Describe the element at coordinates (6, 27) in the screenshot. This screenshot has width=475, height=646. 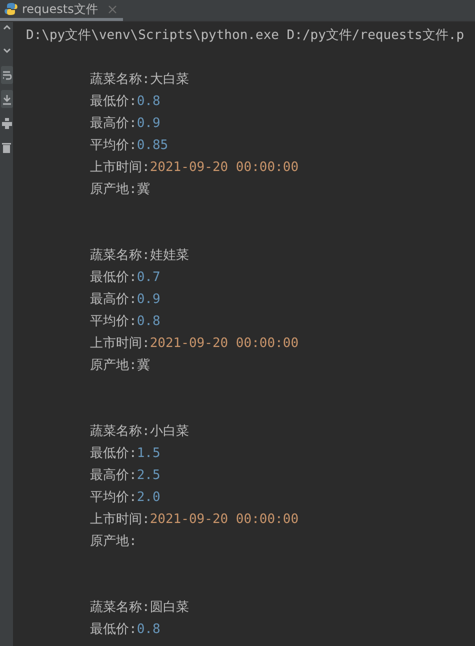
I see `arrow-up-icon` at that location.